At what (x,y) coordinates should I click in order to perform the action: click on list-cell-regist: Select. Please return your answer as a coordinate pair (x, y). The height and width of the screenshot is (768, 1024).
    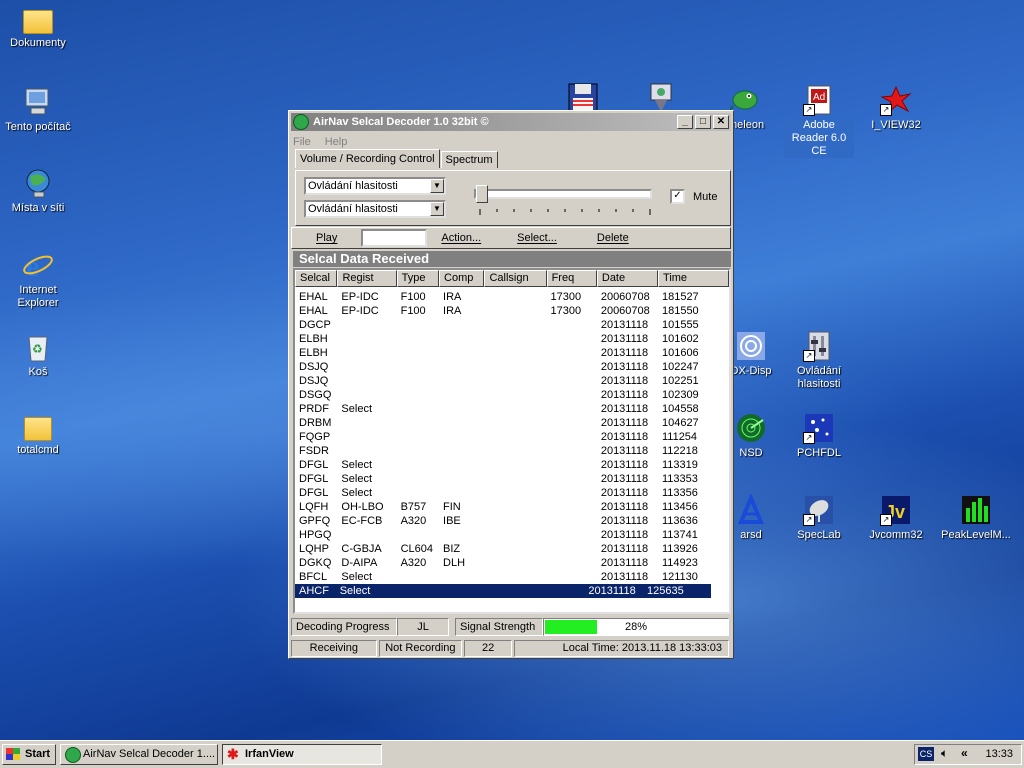
    Looking at the image, I should click on (356, 479).